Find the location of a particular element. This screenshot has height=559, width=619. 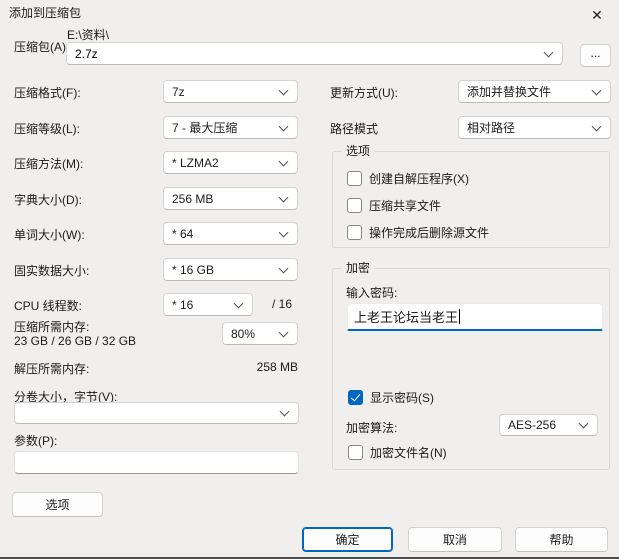

checkbox-show-password: 显示密码(S) is located at coordinates (391, 397).